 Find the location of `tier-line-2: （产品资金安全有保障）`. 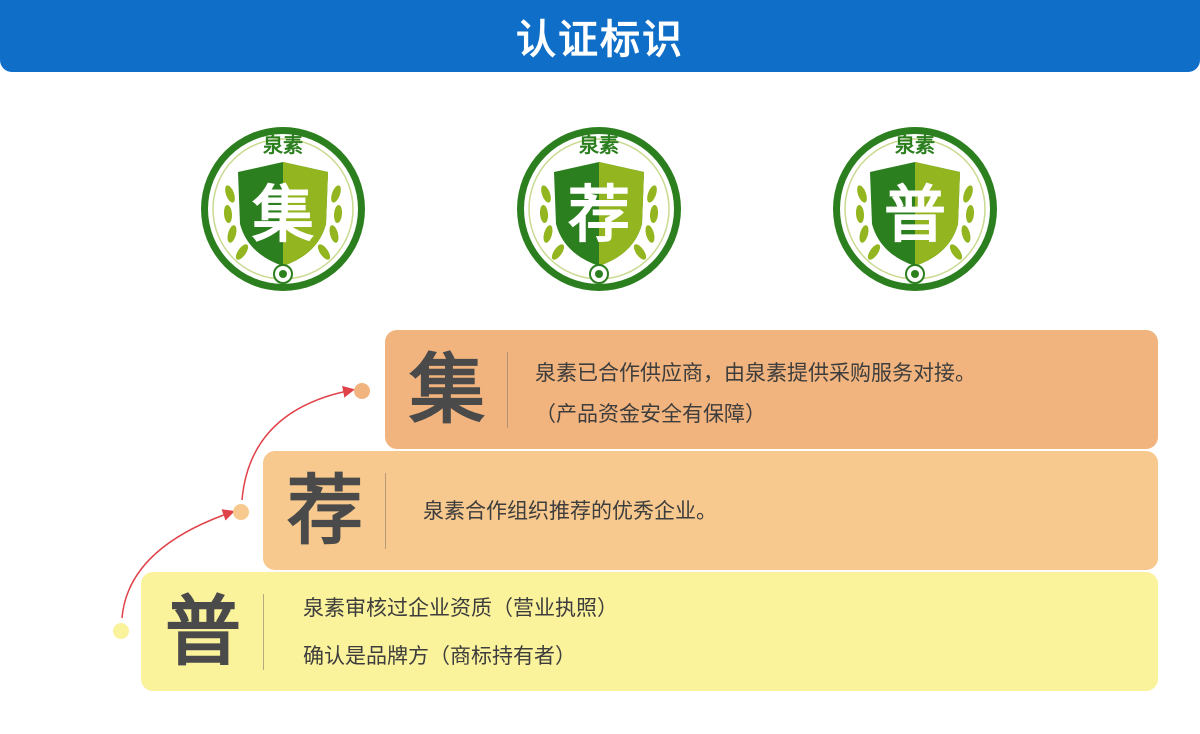

tier-line-2: （产品资金安全有保障） is located at coordinates (650, 414).